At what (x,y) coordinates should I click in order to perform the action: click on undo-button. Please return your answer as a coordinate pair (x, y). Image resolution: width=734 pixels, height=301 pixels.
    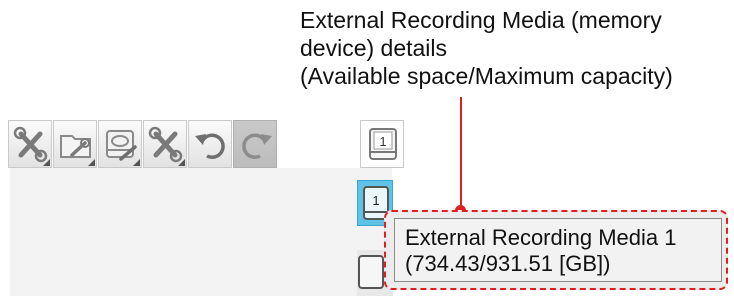
    Looking at the image, I should click on (210, 144).